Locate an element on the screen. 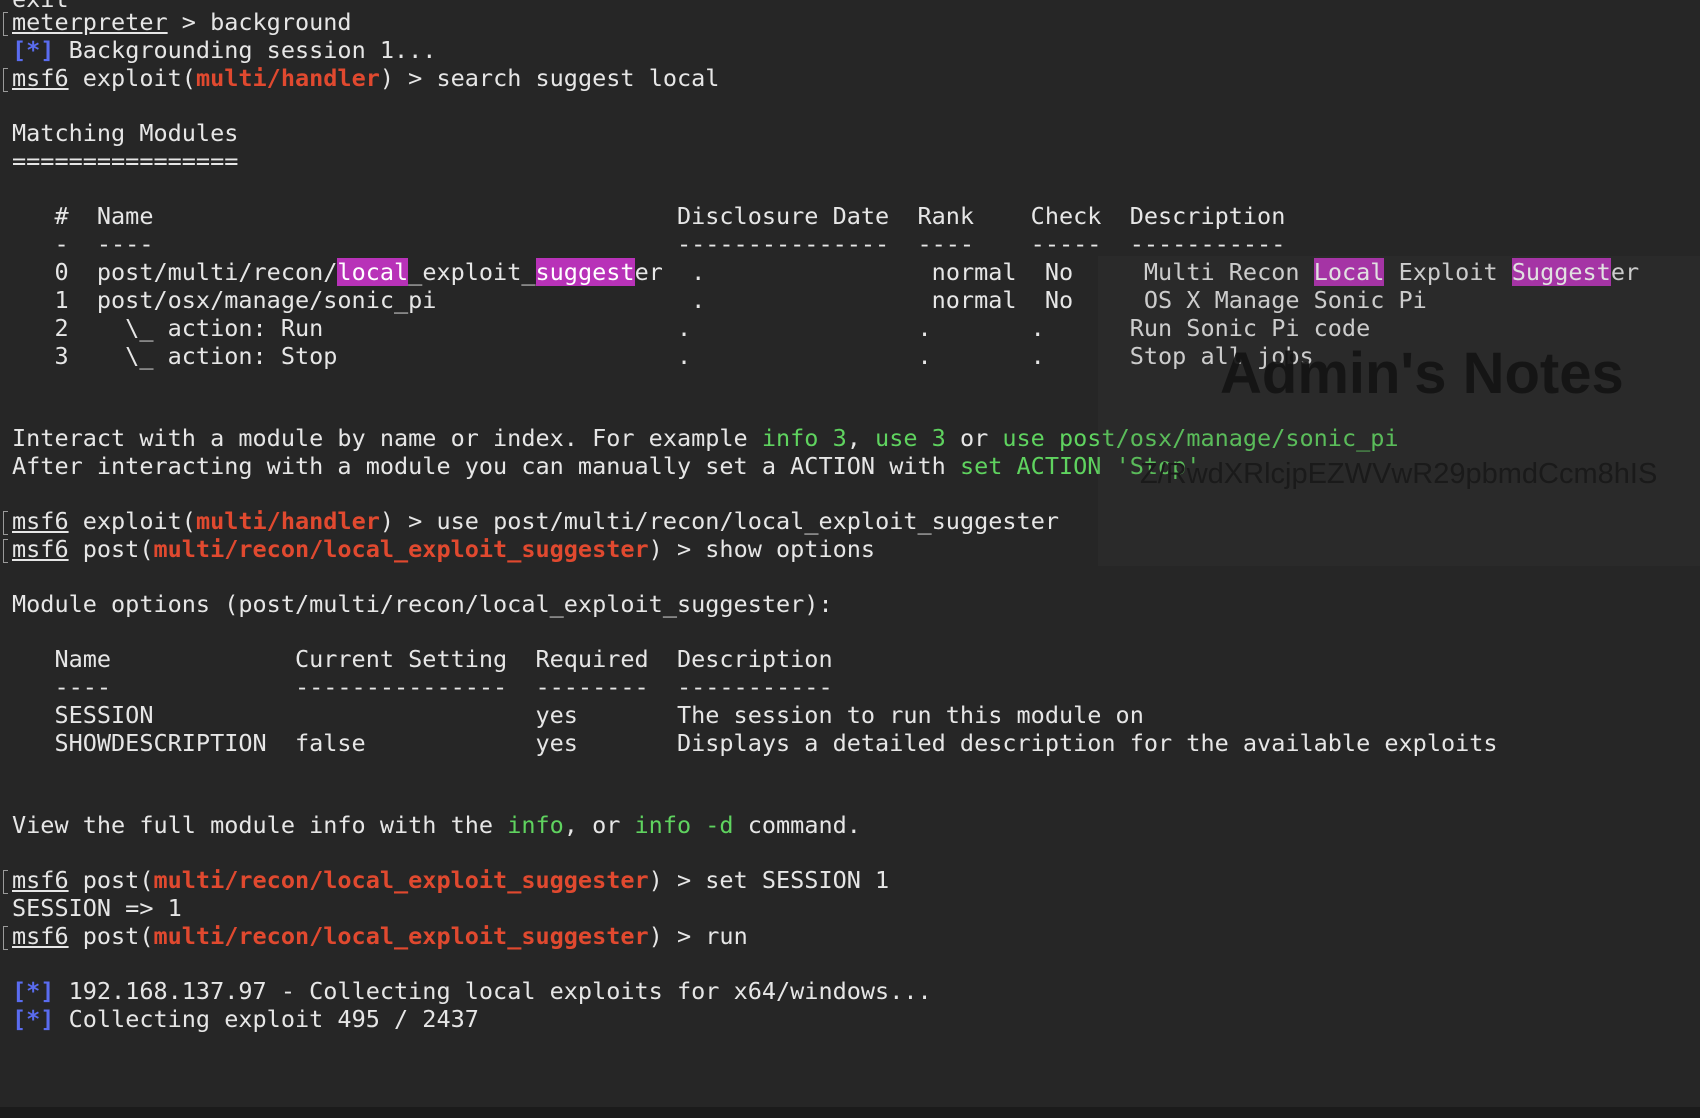  command-text: > set SESSION 1 is located at coordinates (776, 880).